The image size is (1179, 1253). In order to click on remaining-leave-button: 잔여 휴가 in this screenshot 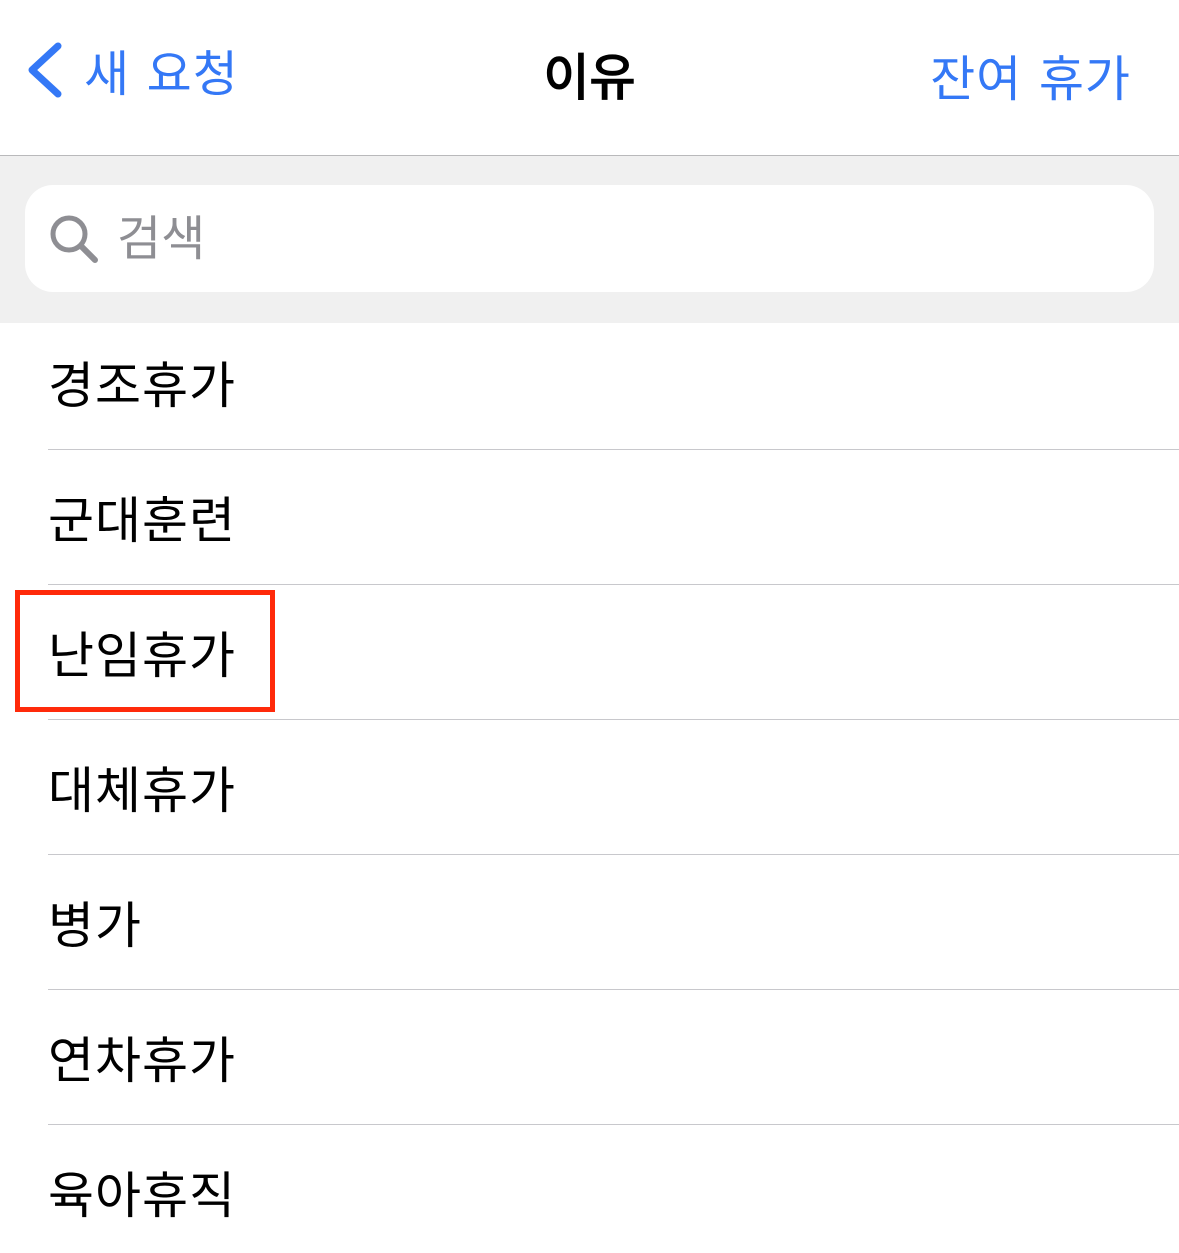, I will do `click(1030, 75)`.